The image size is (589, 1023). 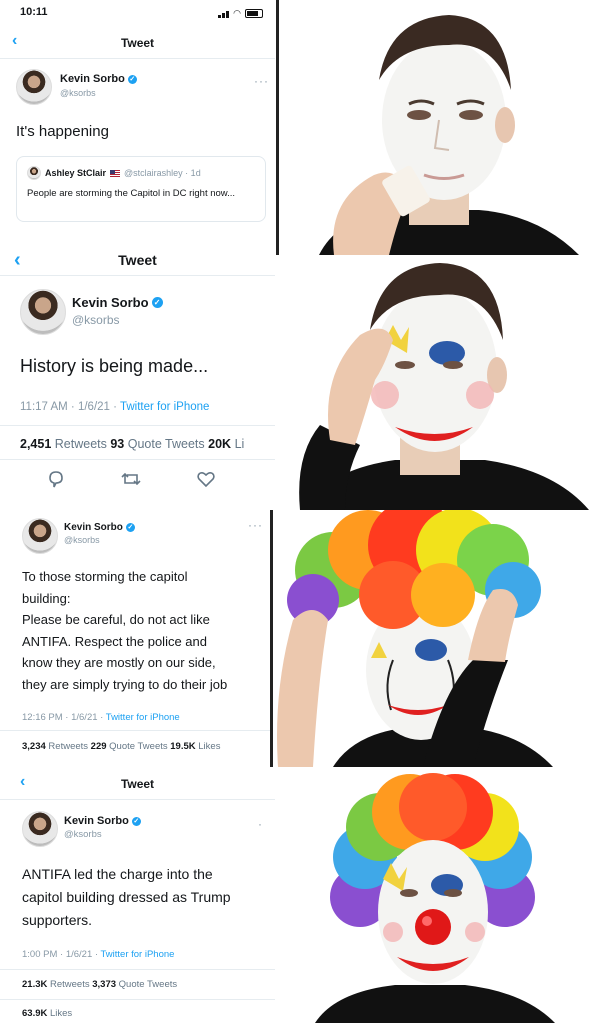 What do you see at coordinates (56, 479) in the screenshot?
I see `reply-icon` at bounding box center [56, 479].